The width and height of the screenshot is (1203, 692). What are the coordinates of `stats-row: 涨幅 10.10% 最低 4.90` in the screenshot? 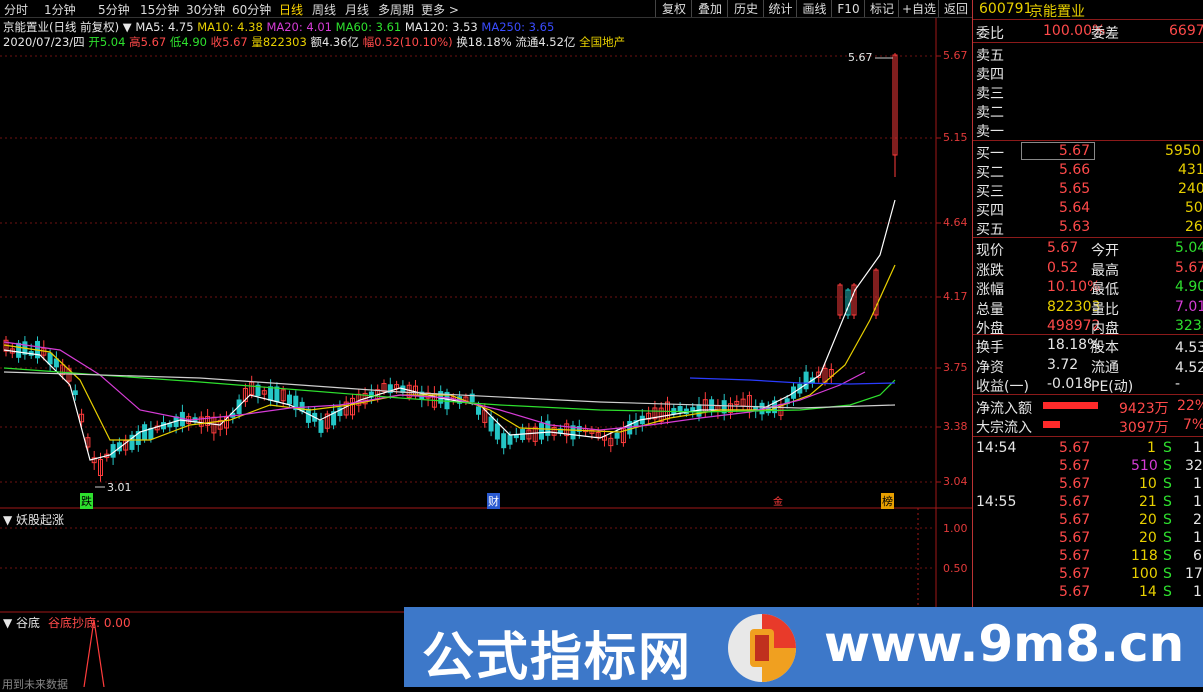 It's located at (1088, 288).